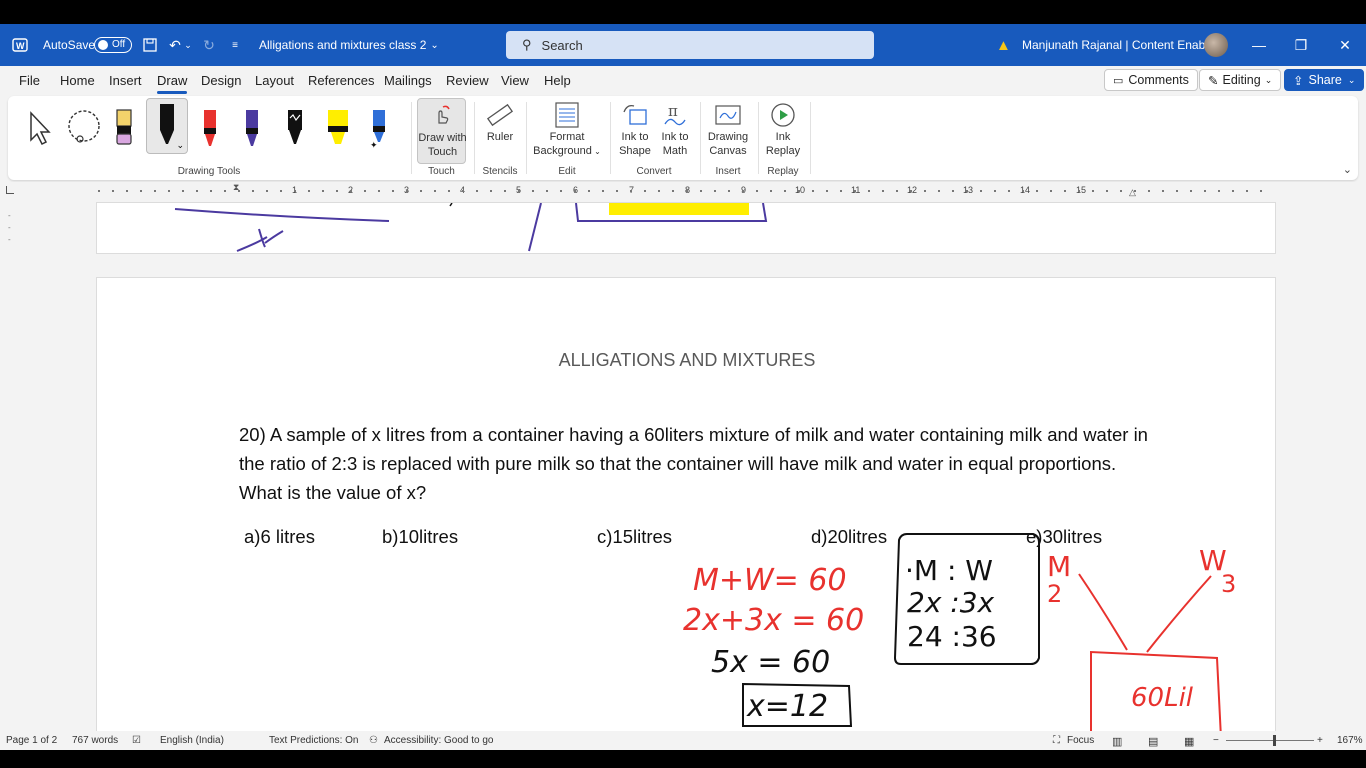 This screenshot has height=768, width=1366. What do you see at coordinates (77, 80) in the screenshot?
I see `tab-home: Home` at bounding box center [77, 80].